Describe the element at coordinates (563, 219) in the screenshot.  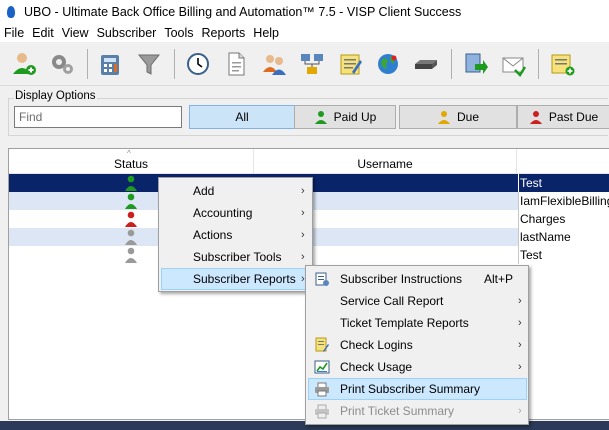
I see `cell-lastname: Charges` at that location.